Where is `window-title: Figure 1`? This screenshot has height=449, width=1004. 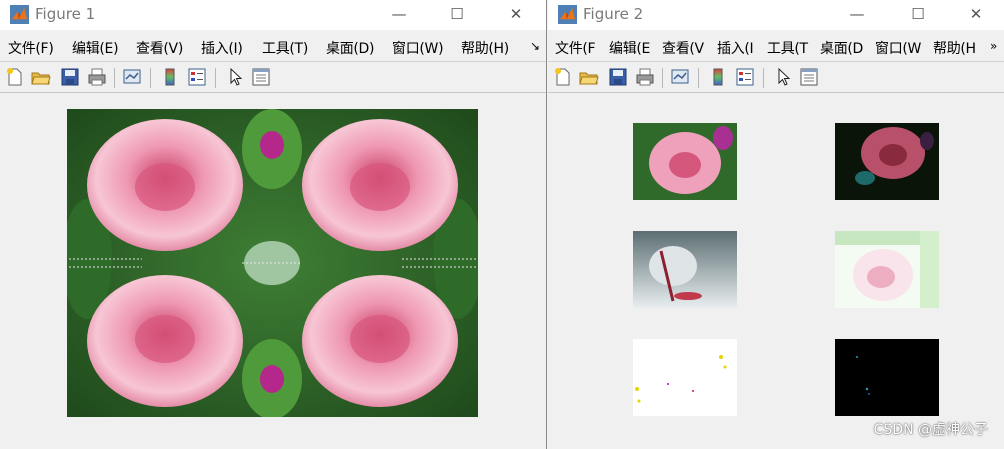
window-title: Figure 1 is located at coordinates (65, 14).